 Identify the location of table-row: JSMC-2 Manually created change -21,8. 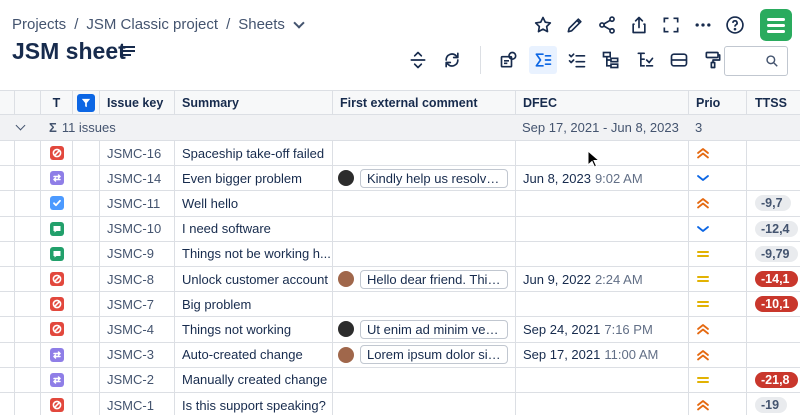
(400, 380).